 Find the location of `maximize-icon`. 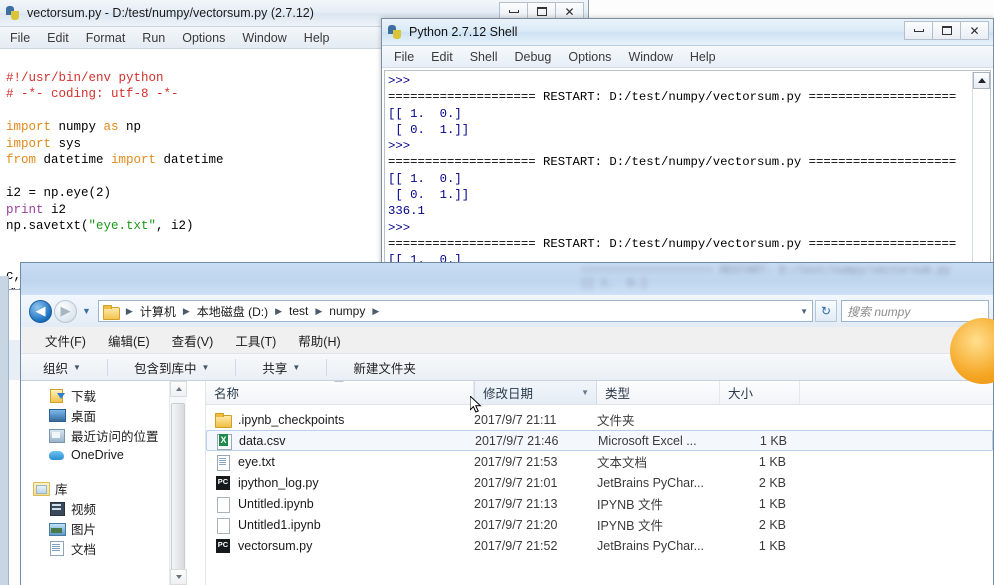

maximize-icon is located at coordinates (541, 11).